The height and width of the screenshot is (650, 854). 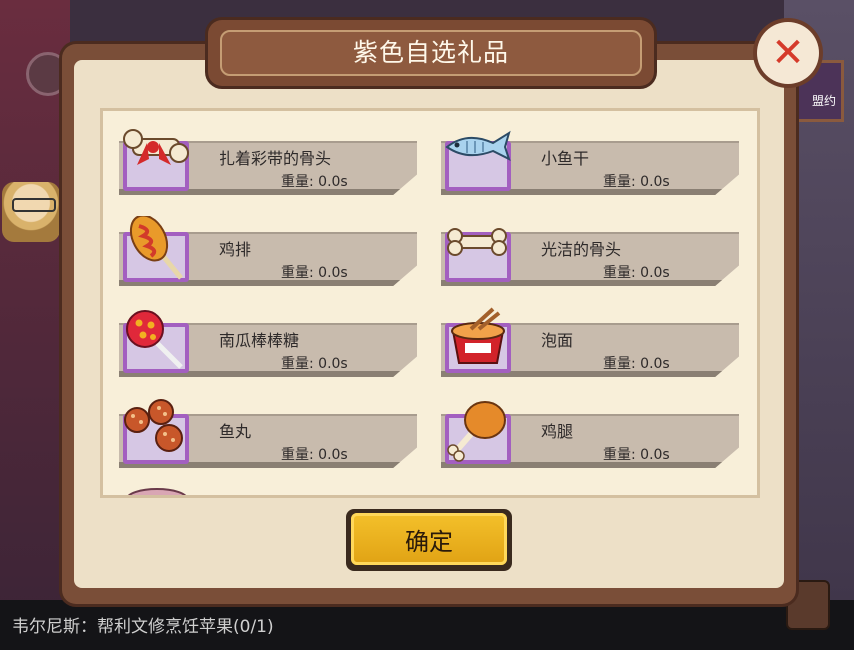 I want to click on gift-item: 扎着彩带的骨头 重量: 0.0s, so click(x=269, y=161).